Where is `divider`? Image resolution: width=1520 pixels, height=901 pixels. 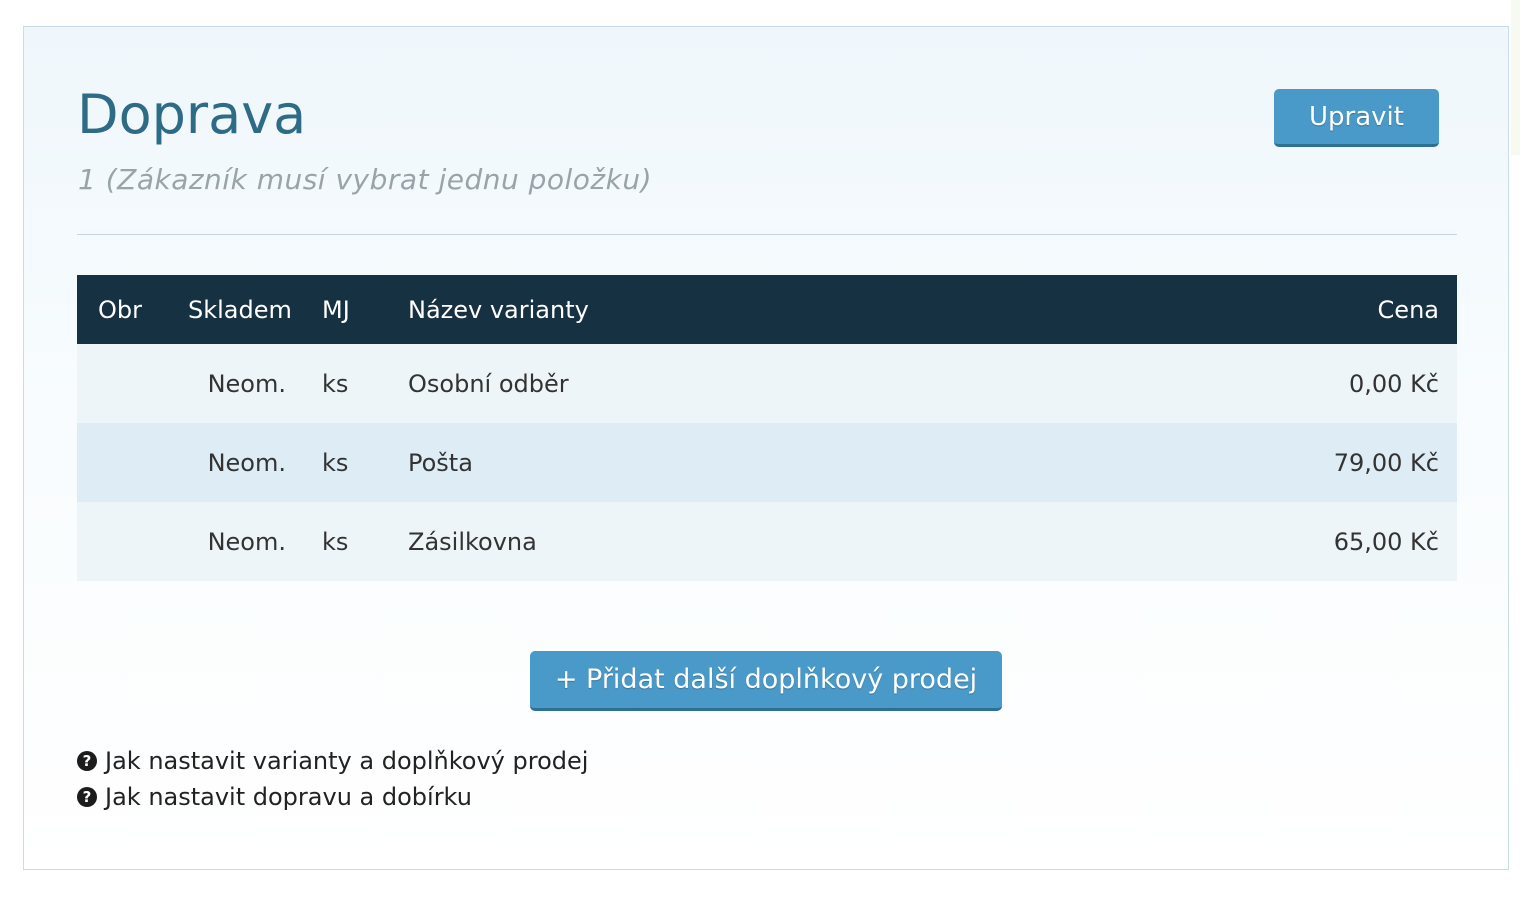 divider is located at coordinates (767, 234).